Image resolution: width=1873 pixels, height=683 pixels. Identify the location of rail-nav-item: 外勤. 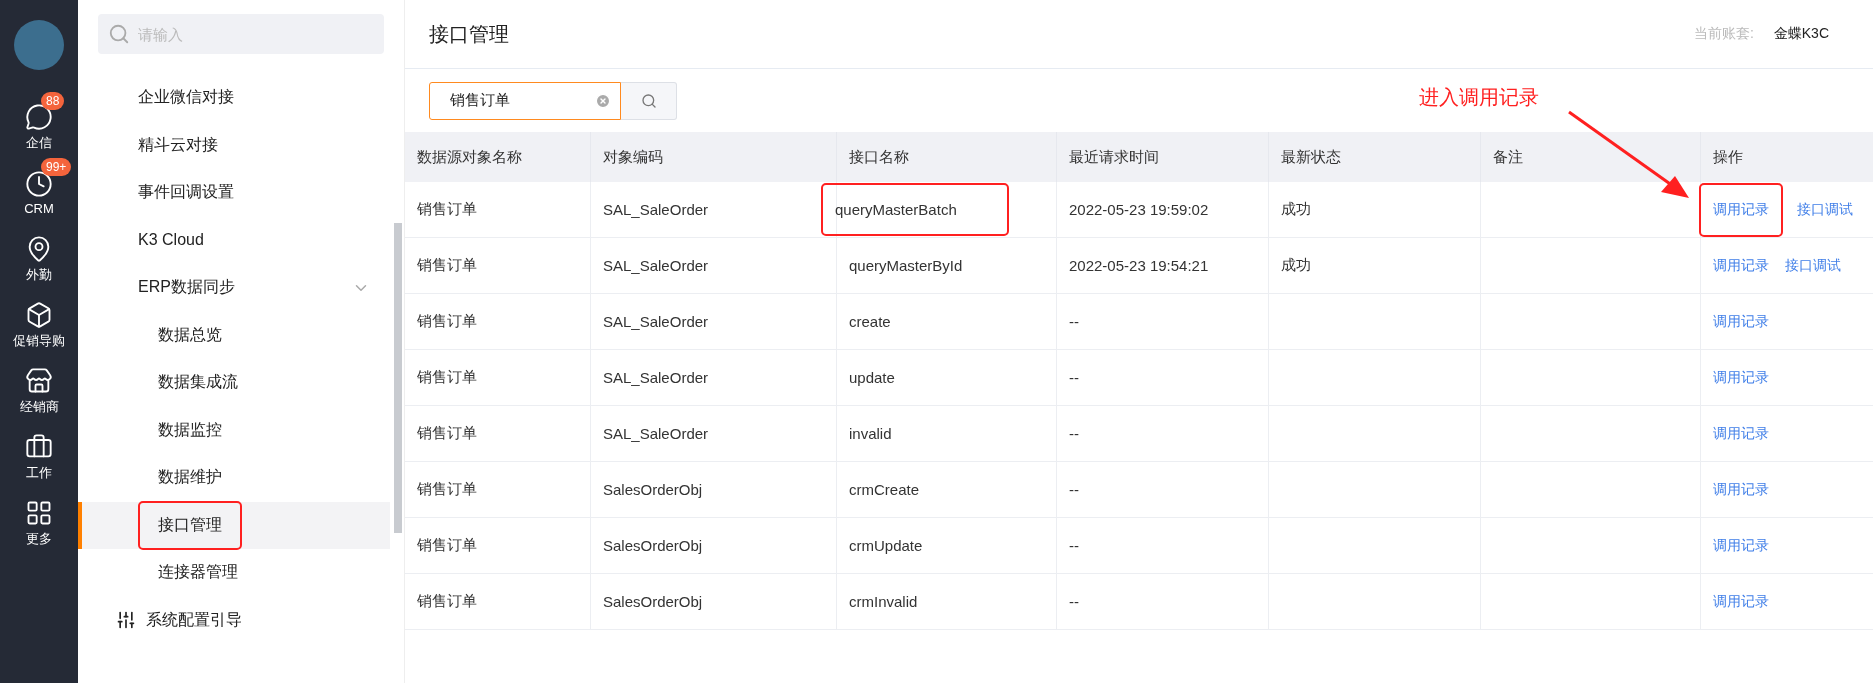
(39, 256).